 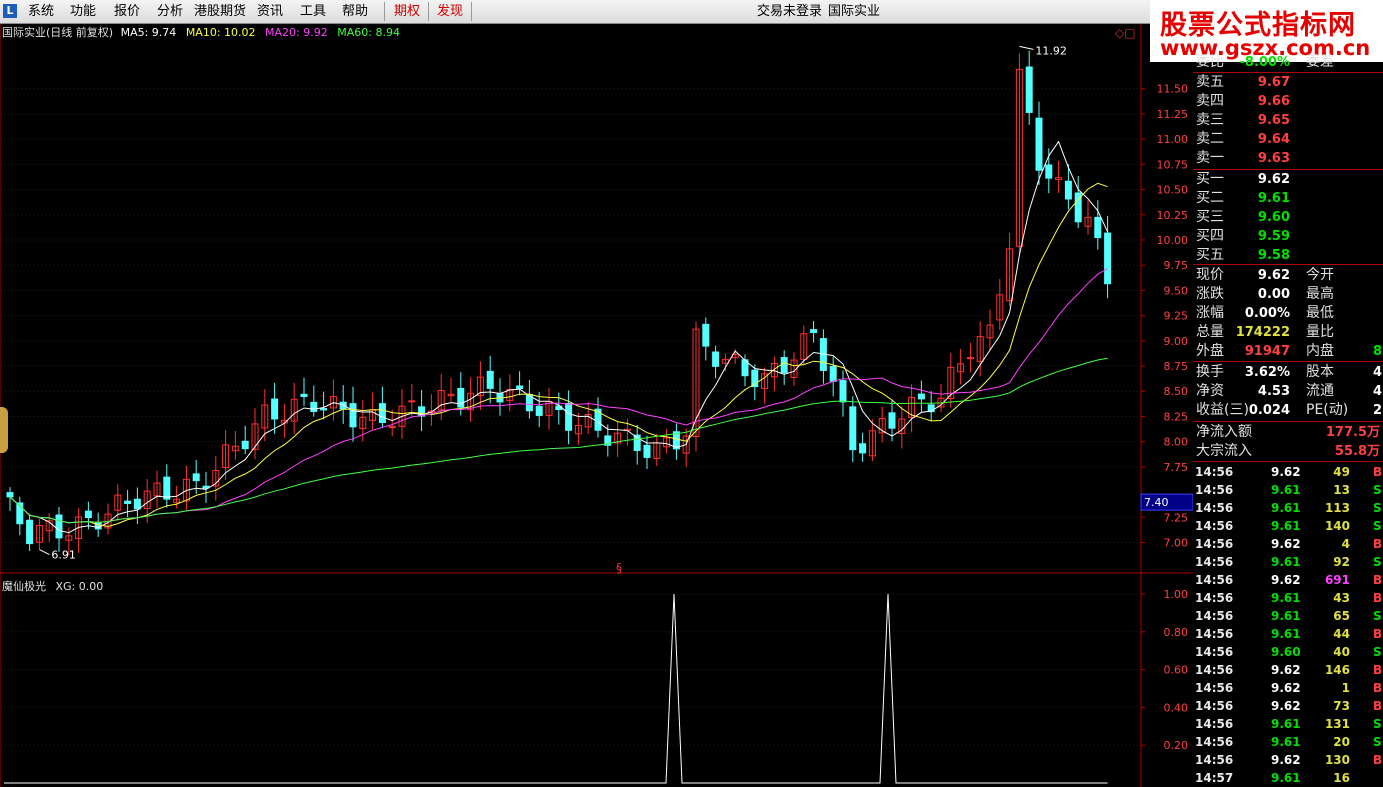 What do you see at coordinates (1262, 332) in the screenshot?
I see `stat-value: 174222` at bounding box center [1262, 332].